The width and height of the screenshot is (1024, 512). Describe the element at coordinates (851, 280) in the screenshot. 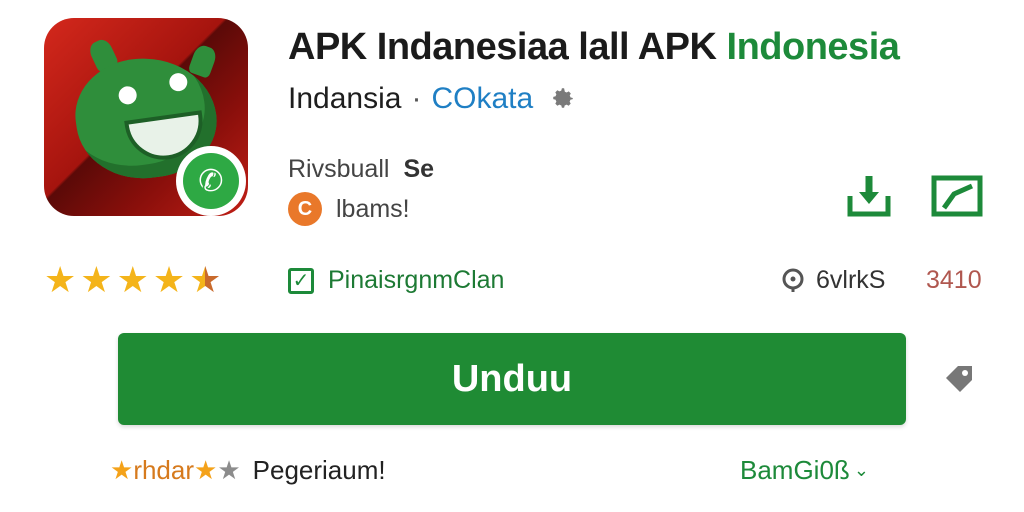

I see `views-label: 6vlrkS` at that location.